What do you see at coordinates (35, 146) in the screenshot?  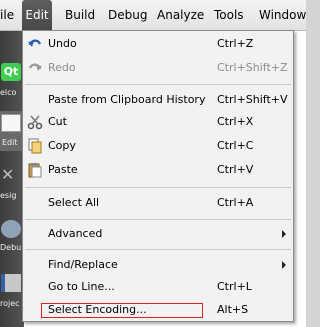 I see `copy-icon` at bounding box center [35, 146].